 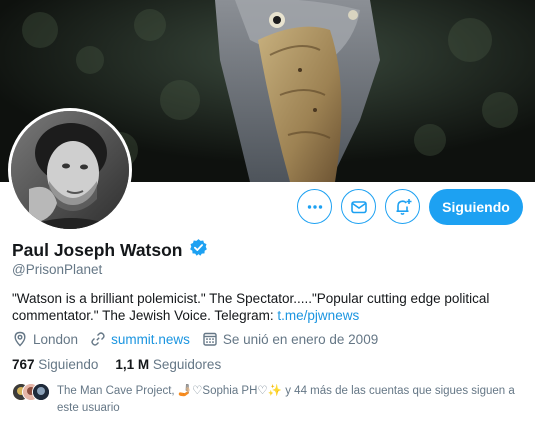 I want to click on followers-you-know-avatars, so click(x=32, y=392).